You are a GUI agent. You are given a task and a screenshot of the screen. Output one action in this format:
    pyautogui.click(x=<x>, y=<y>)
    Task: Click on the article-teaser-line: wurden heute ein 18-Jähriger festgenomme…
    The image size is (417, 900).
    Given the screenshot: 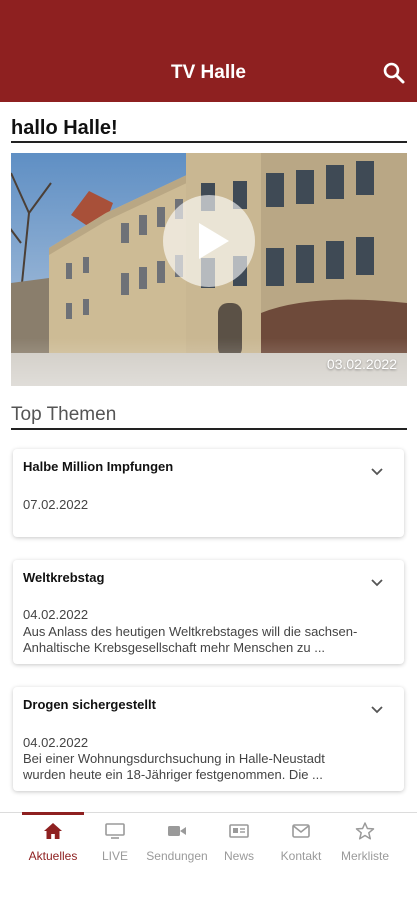 What is the action you would take?
    pyautogui.click(x=173, y=774)
    